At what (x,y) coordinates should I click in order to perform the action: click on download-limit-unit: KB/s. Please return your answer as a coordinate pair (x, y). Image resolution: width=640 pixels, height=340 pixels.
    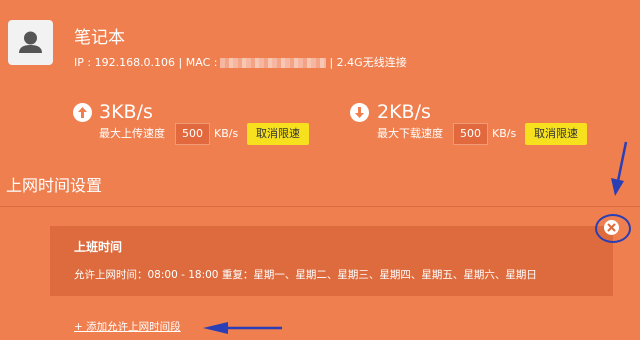
    Looking at the image, I should click on (504, 133).